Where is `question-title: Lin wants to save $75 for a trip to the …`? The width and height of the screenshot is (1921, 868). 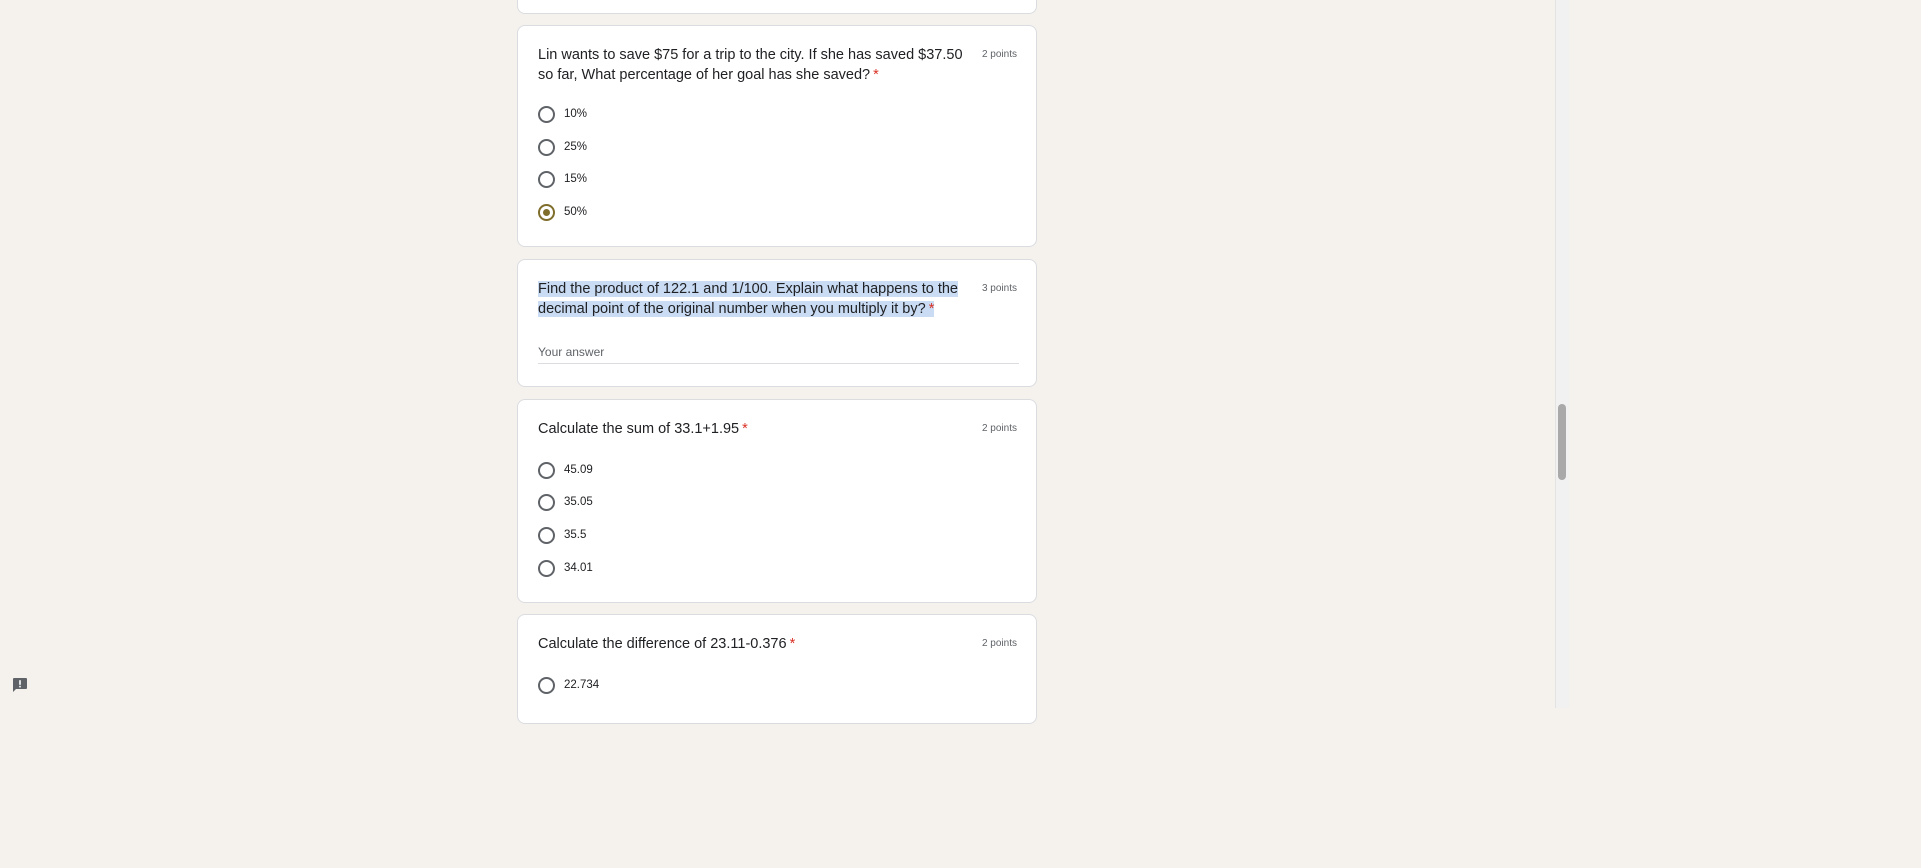
question-title: Lin wants to save $75 for a trip to the … is located at coordinates (750, 65).